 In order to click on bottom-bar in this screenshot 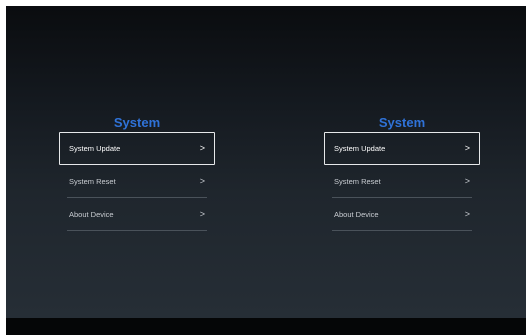, I will do `click(266, 326)`.